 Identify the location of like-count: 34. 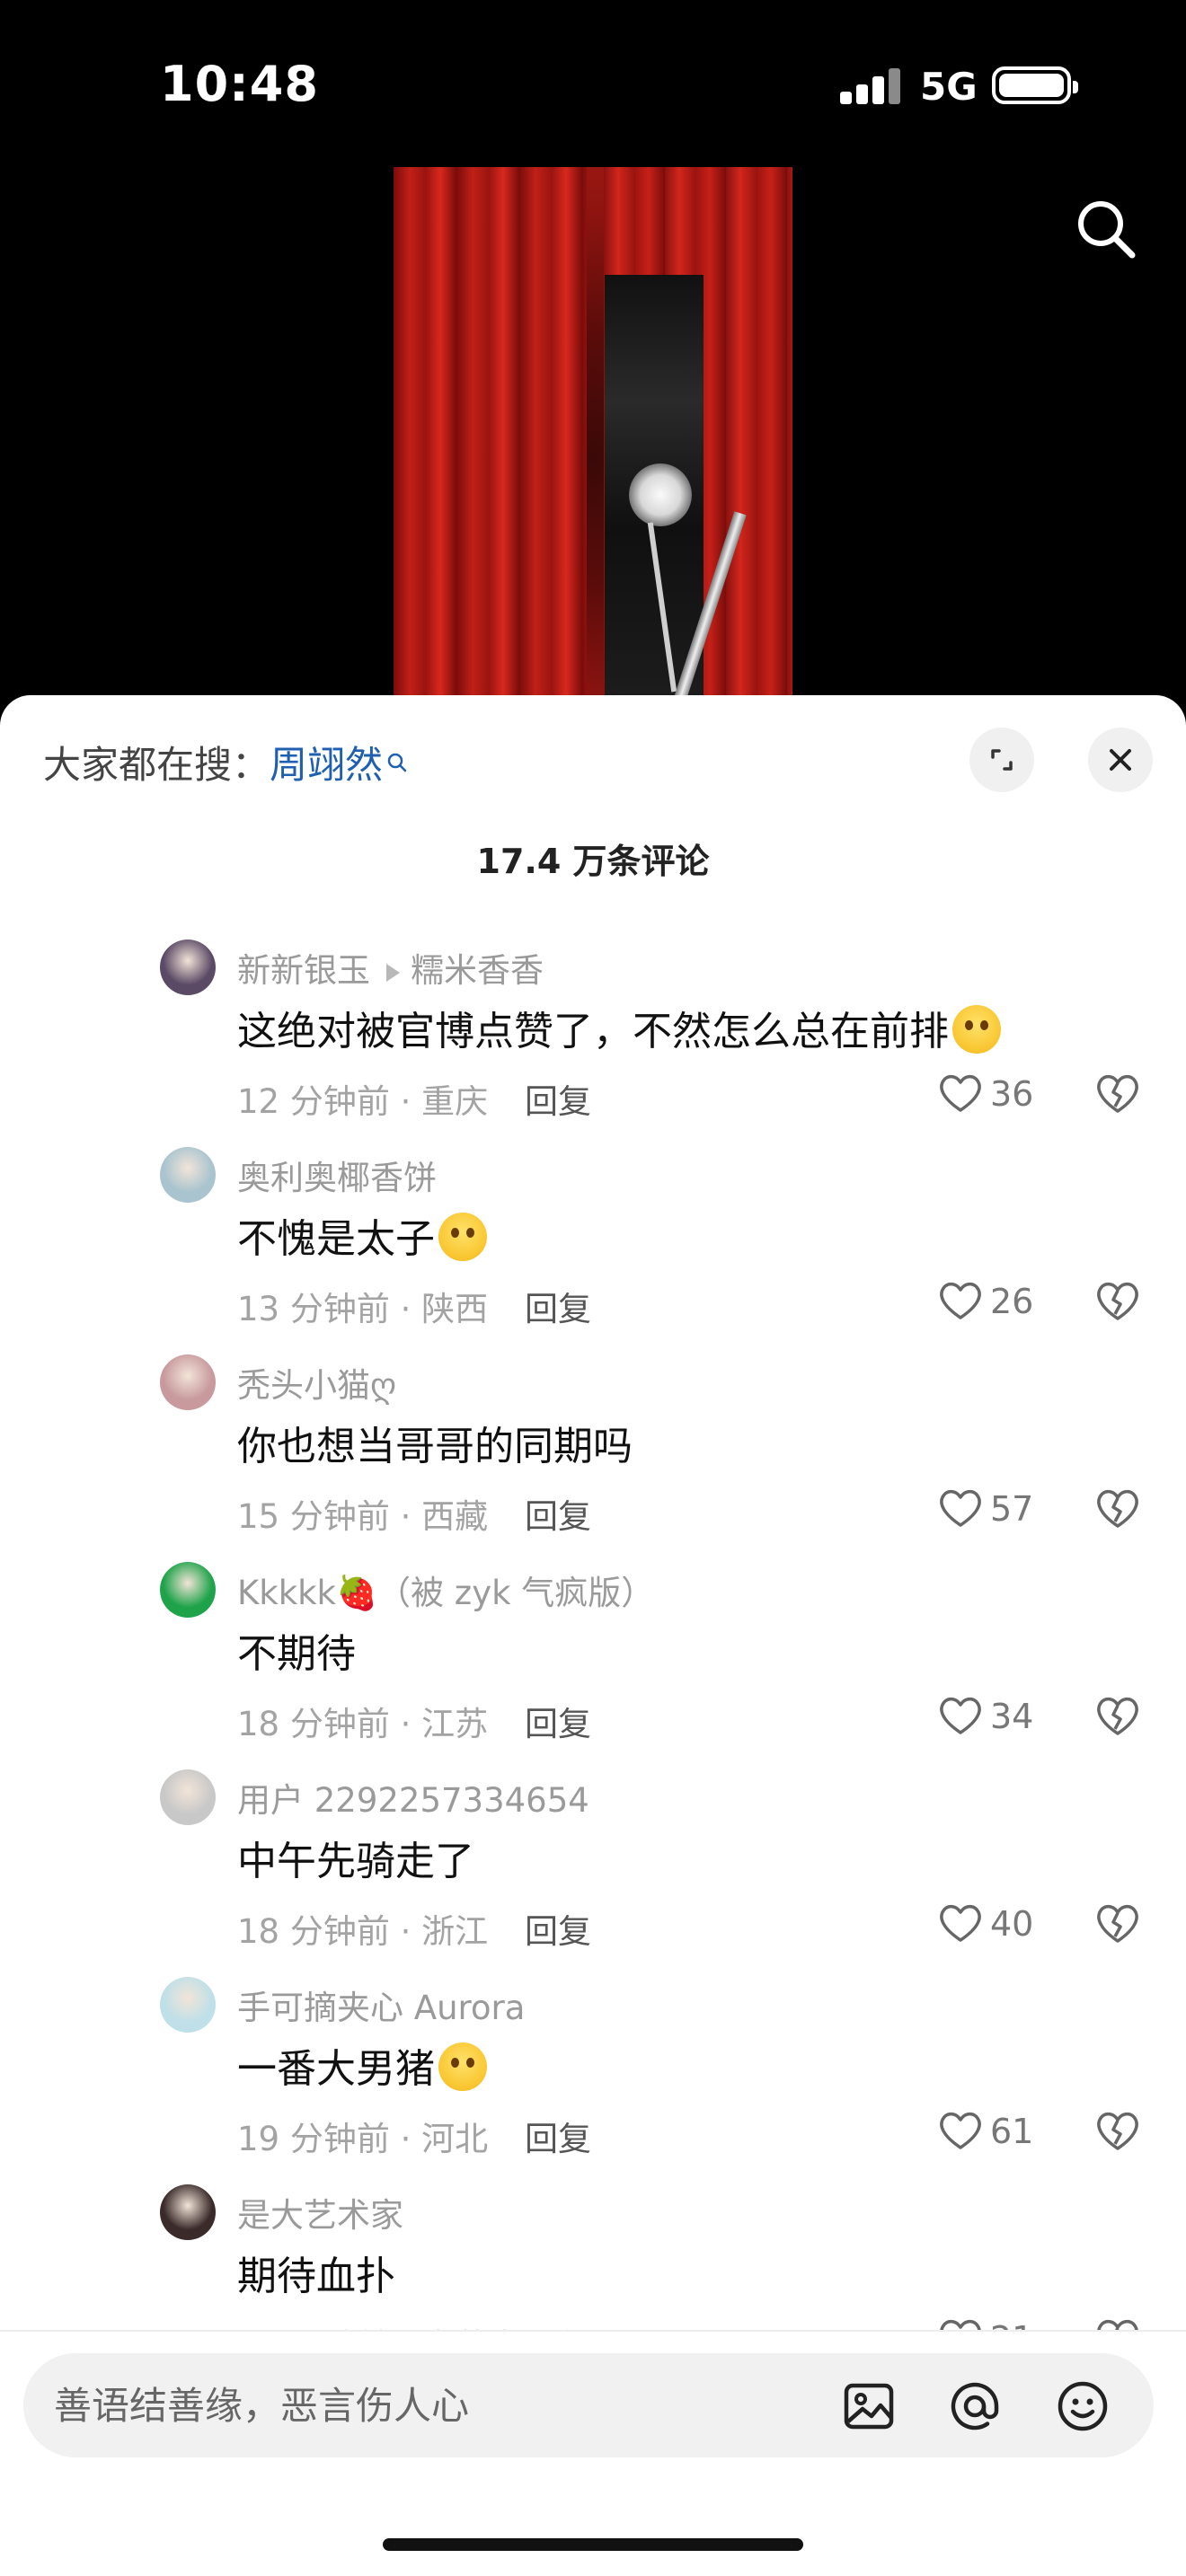
(1012, 1716).